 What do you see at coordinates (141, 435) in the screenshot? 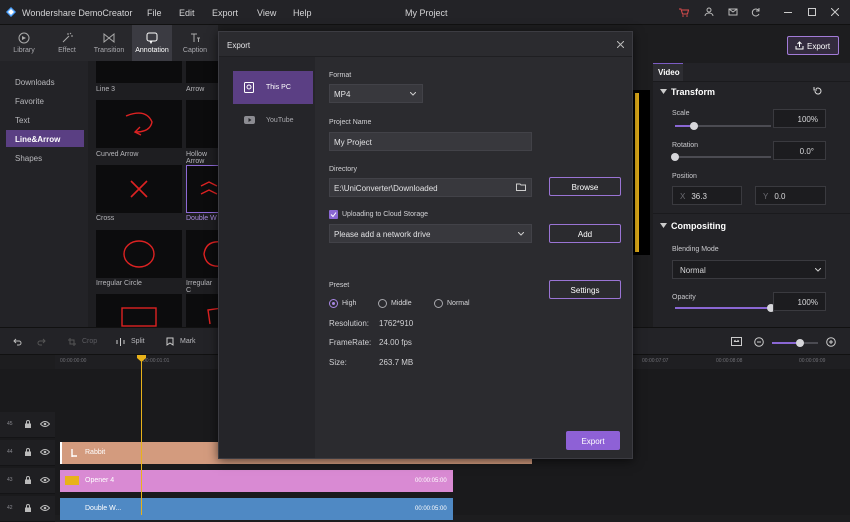
I see `playhead` at bounding box center [141, 435].